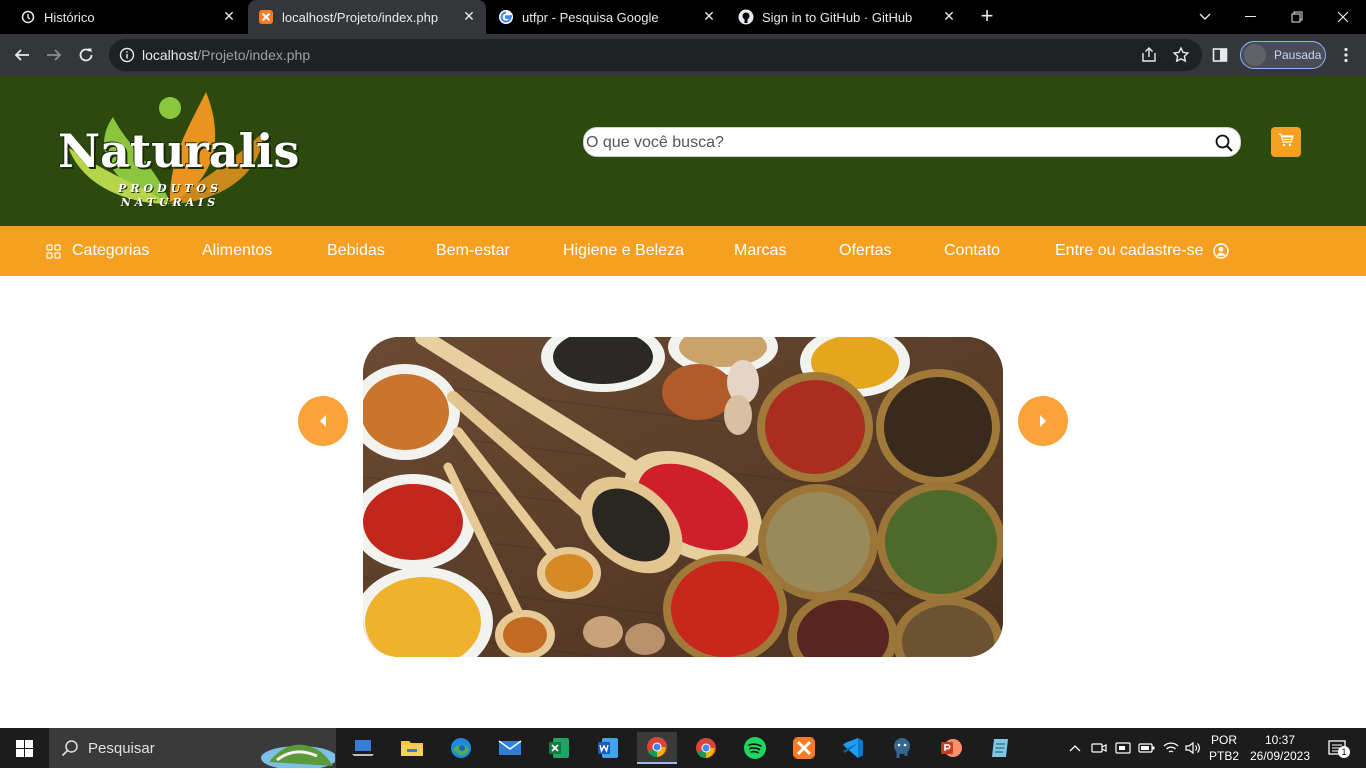  What do you see at coordinates (1343, 17) in the screenshot?
I see `close-window-icon` at bounding box center [1343, 17].